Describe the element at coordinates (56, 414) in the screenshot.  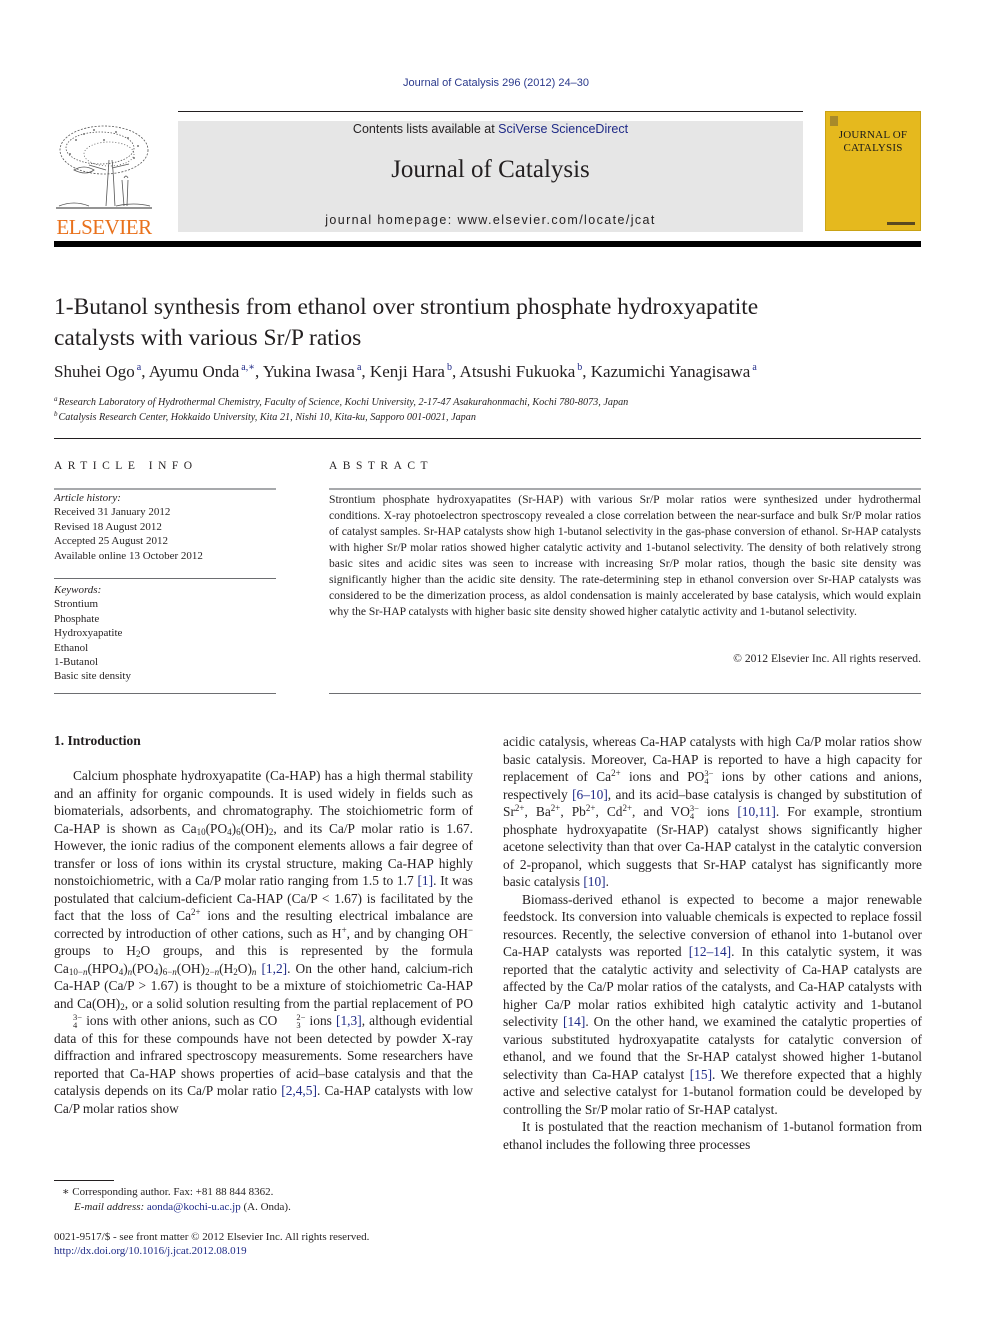
I see `affiliation-letter: b` at that location.